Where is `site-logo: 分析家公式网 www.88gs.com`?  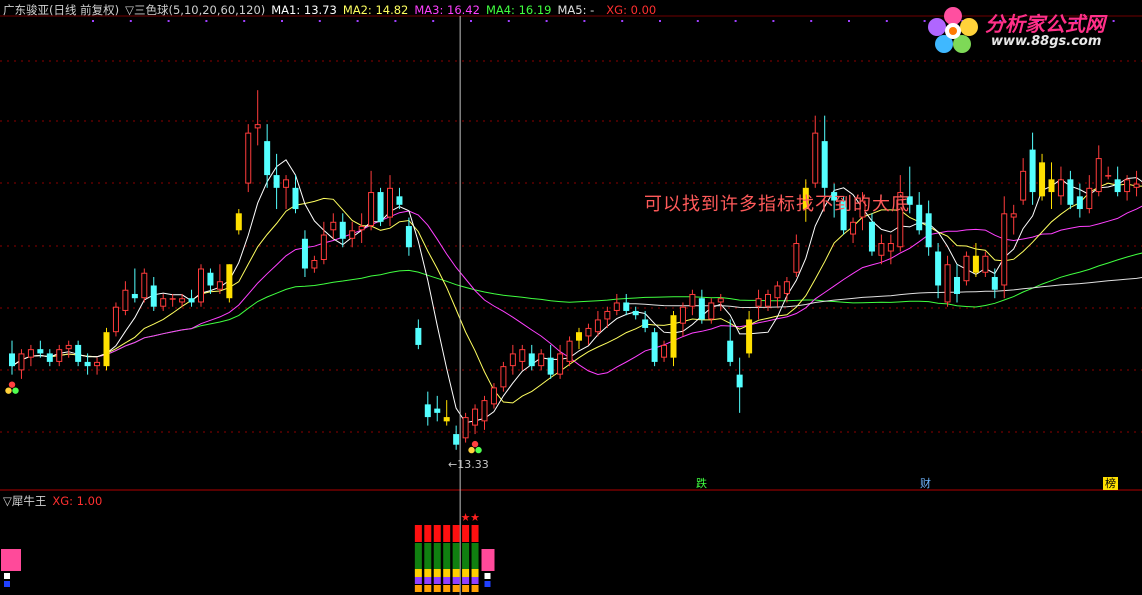 site-logo: 分析家公式网 www.88gs.com is located at coordinates (1027, 30).